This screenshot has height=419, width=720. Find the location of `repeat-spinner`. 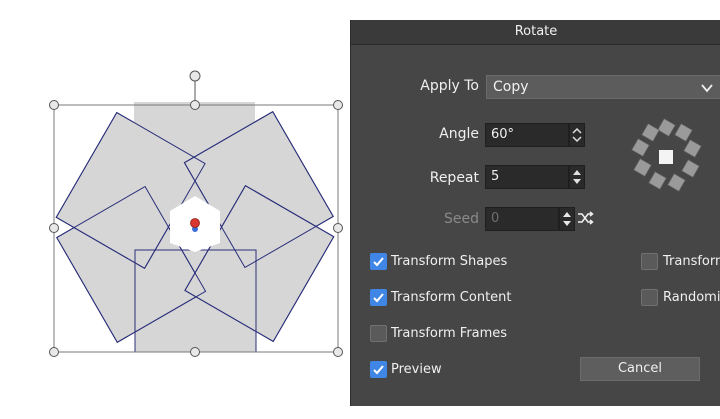

repeat-spinner is located at coordinates (577, 177).